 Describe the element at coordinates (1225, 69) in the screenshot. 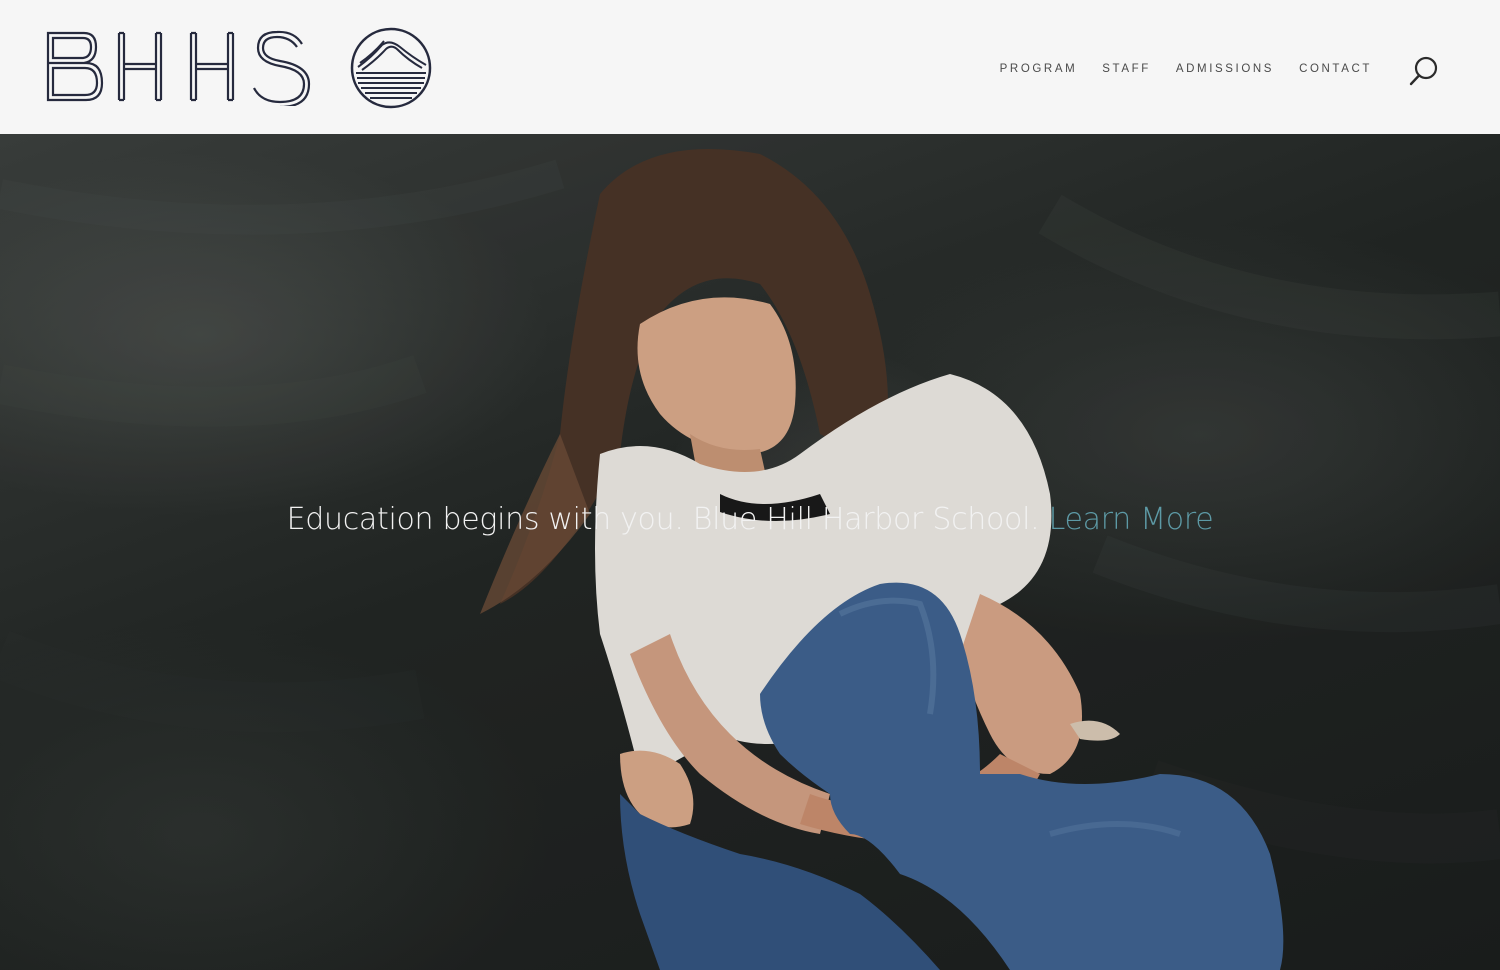

I see `nav-item-admissions: ADMISSIONS` at that location.